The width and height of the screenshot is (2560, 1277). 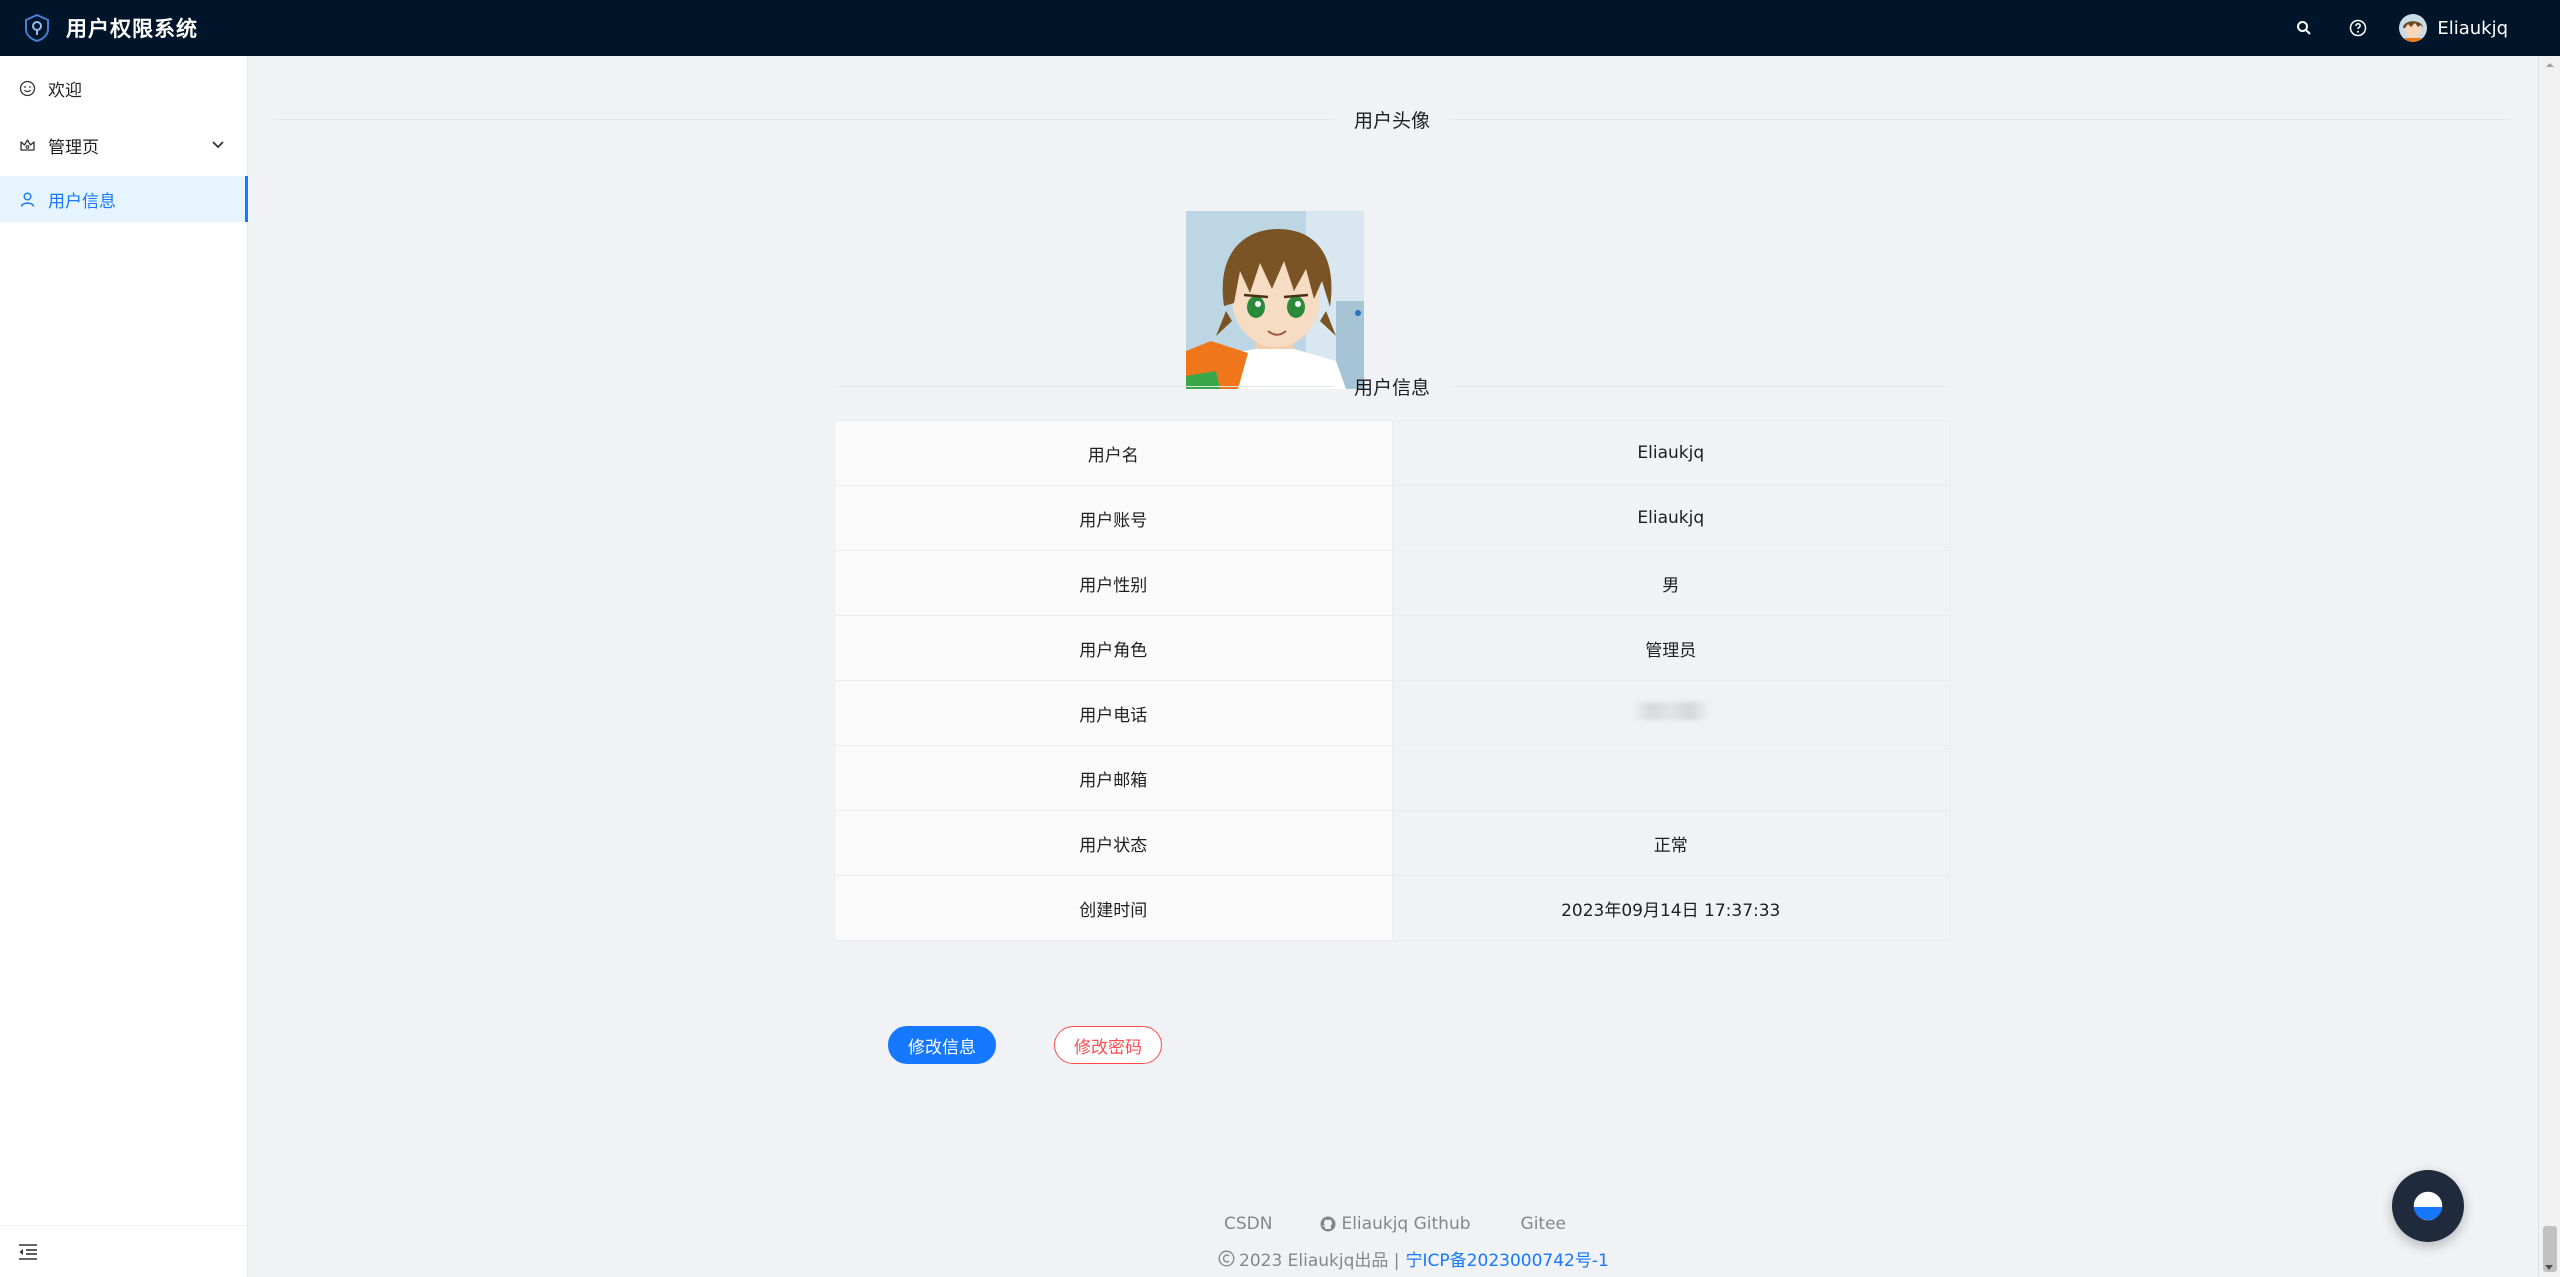 I want to click on row-value: 2023年09月14日 17:37:33, so click(x=1670, y=908).